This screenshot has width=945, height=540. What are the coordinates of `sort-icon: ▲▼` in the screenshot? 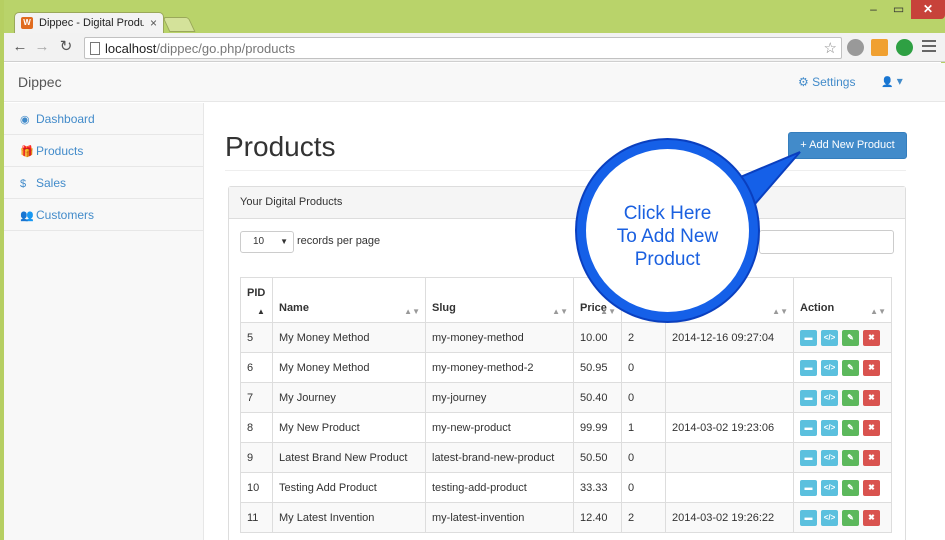 It's located at (608, 311).